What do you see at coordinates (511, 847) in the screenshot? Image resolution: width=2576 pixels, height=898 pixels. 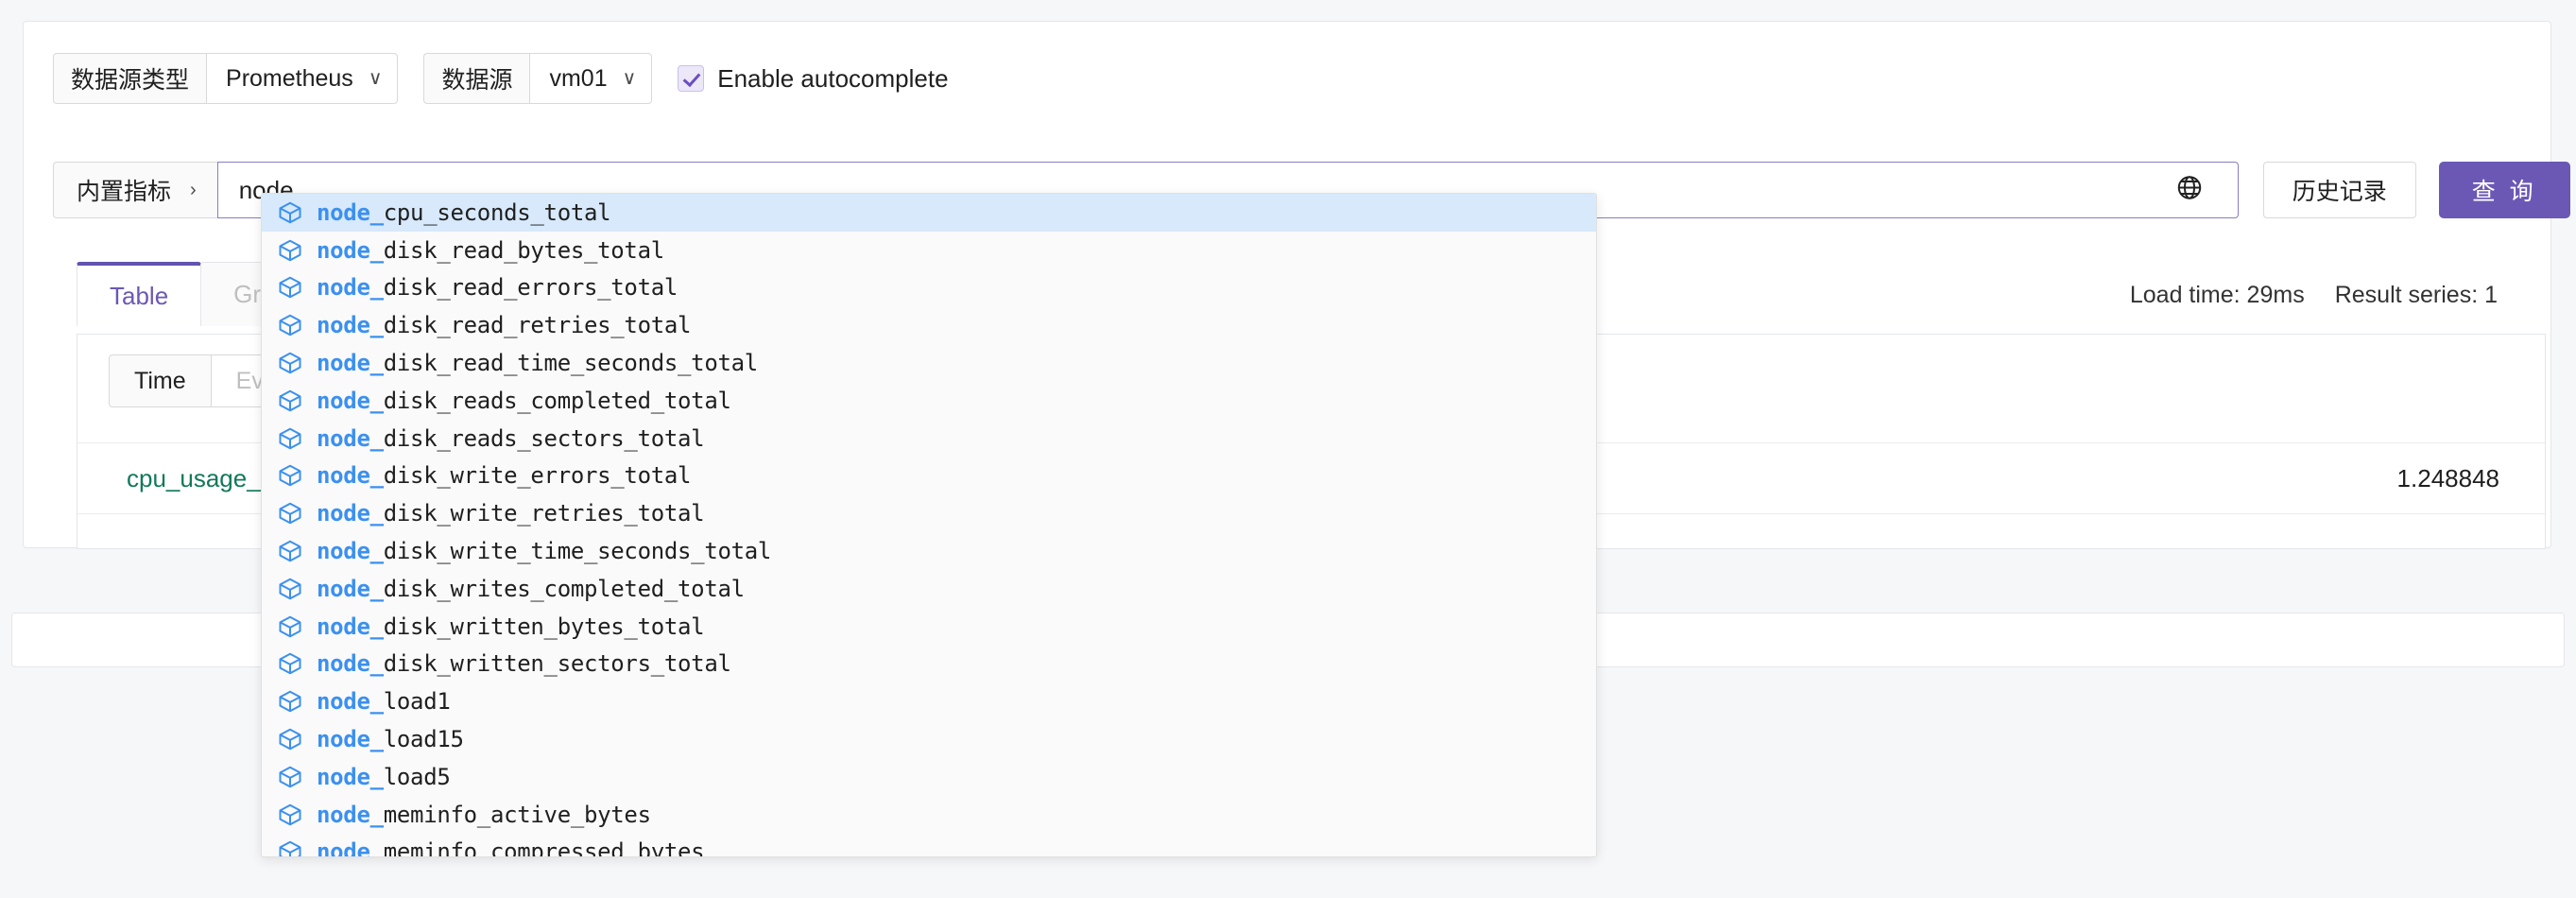 I see `autocomplete-item-label: node_meminfo_compressed_bytes` at bounding box center [511, 847].